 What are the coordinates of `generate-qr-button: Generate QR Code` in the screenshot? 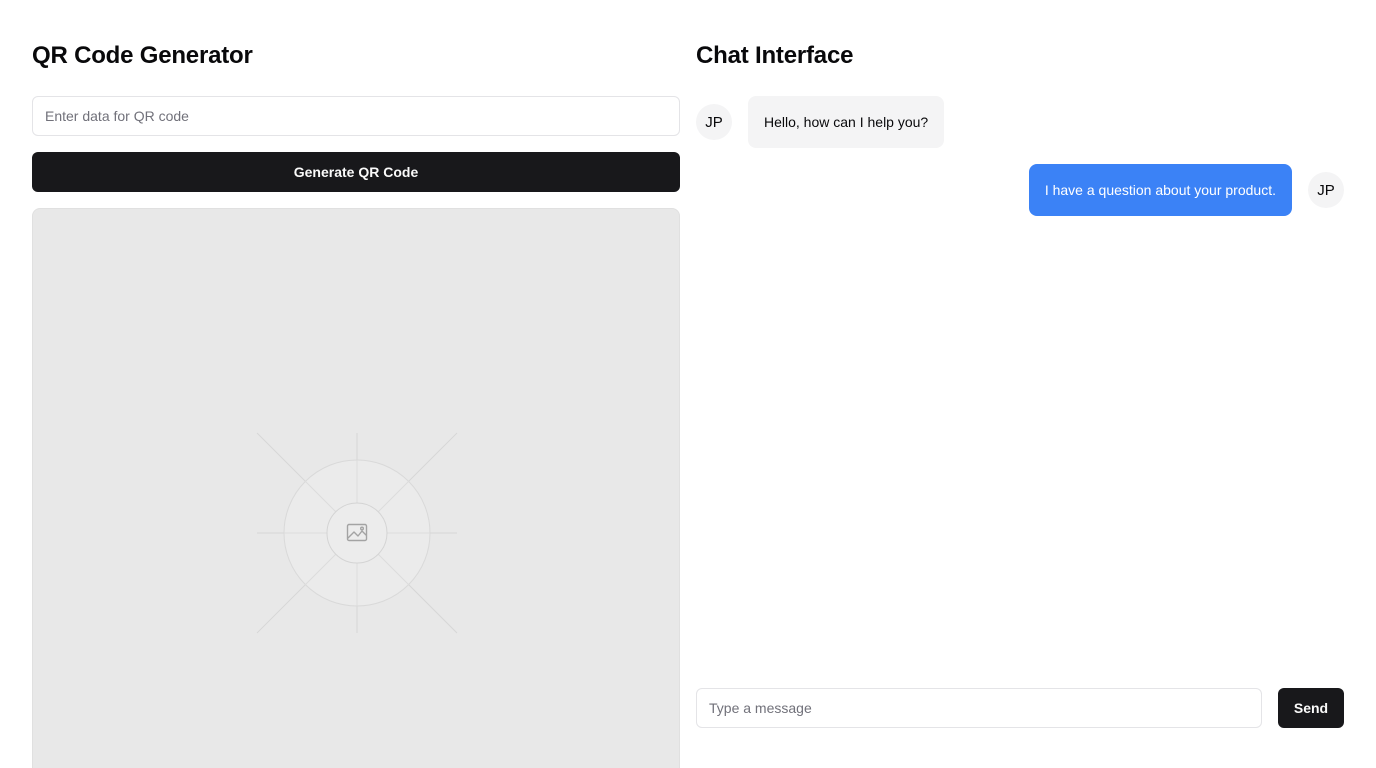 It's located at (356, 172).